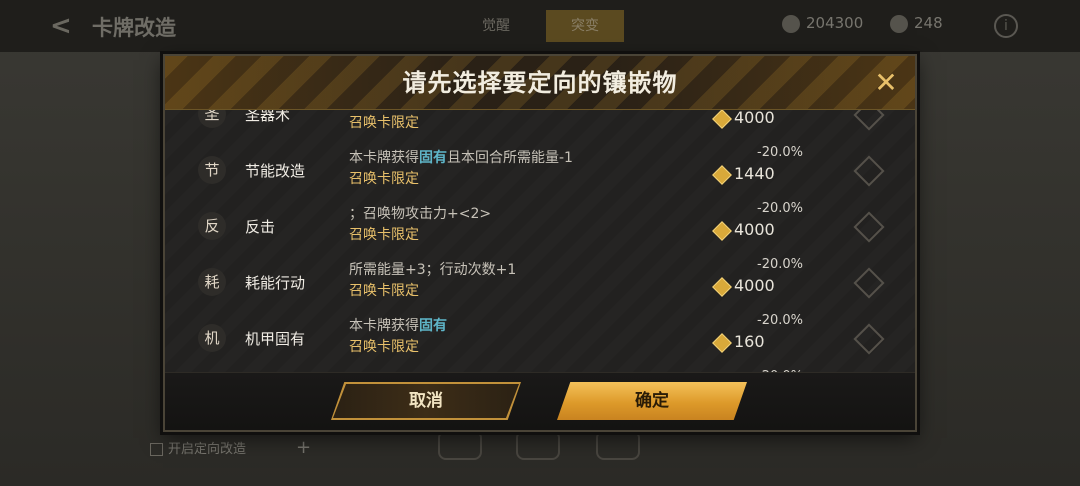 This screenshot has height=486, width=1080. I want to click on targeted-toggle: 开启定向改造, so click(198, 447).